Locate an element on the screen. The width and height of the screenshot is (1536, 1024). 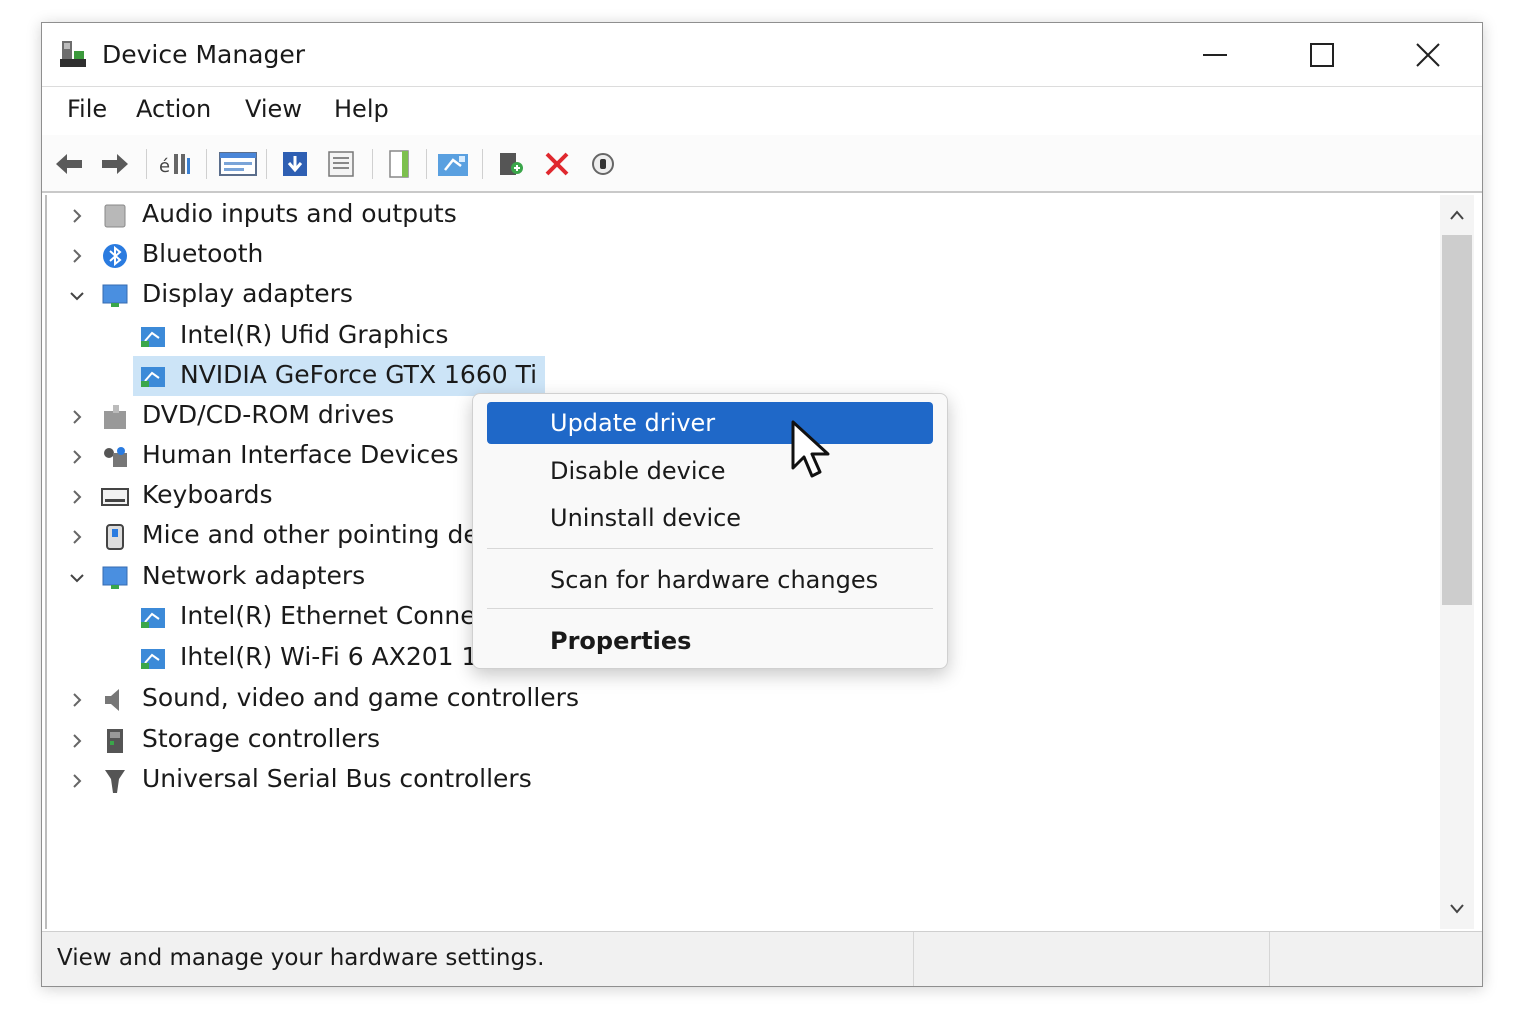
scan-hardware-icon is located at coordinates (453, 165).